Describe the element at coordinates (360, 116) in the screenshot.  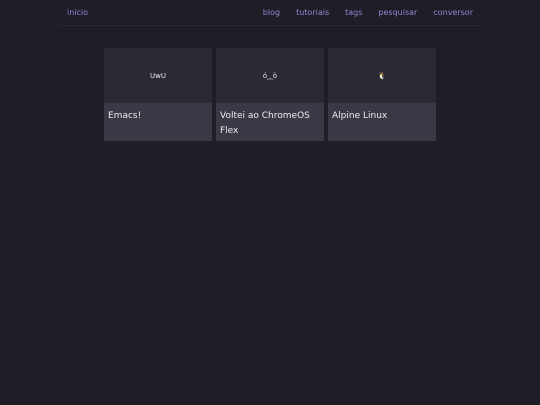
I see `post-title: Alpine Linux` at that location.